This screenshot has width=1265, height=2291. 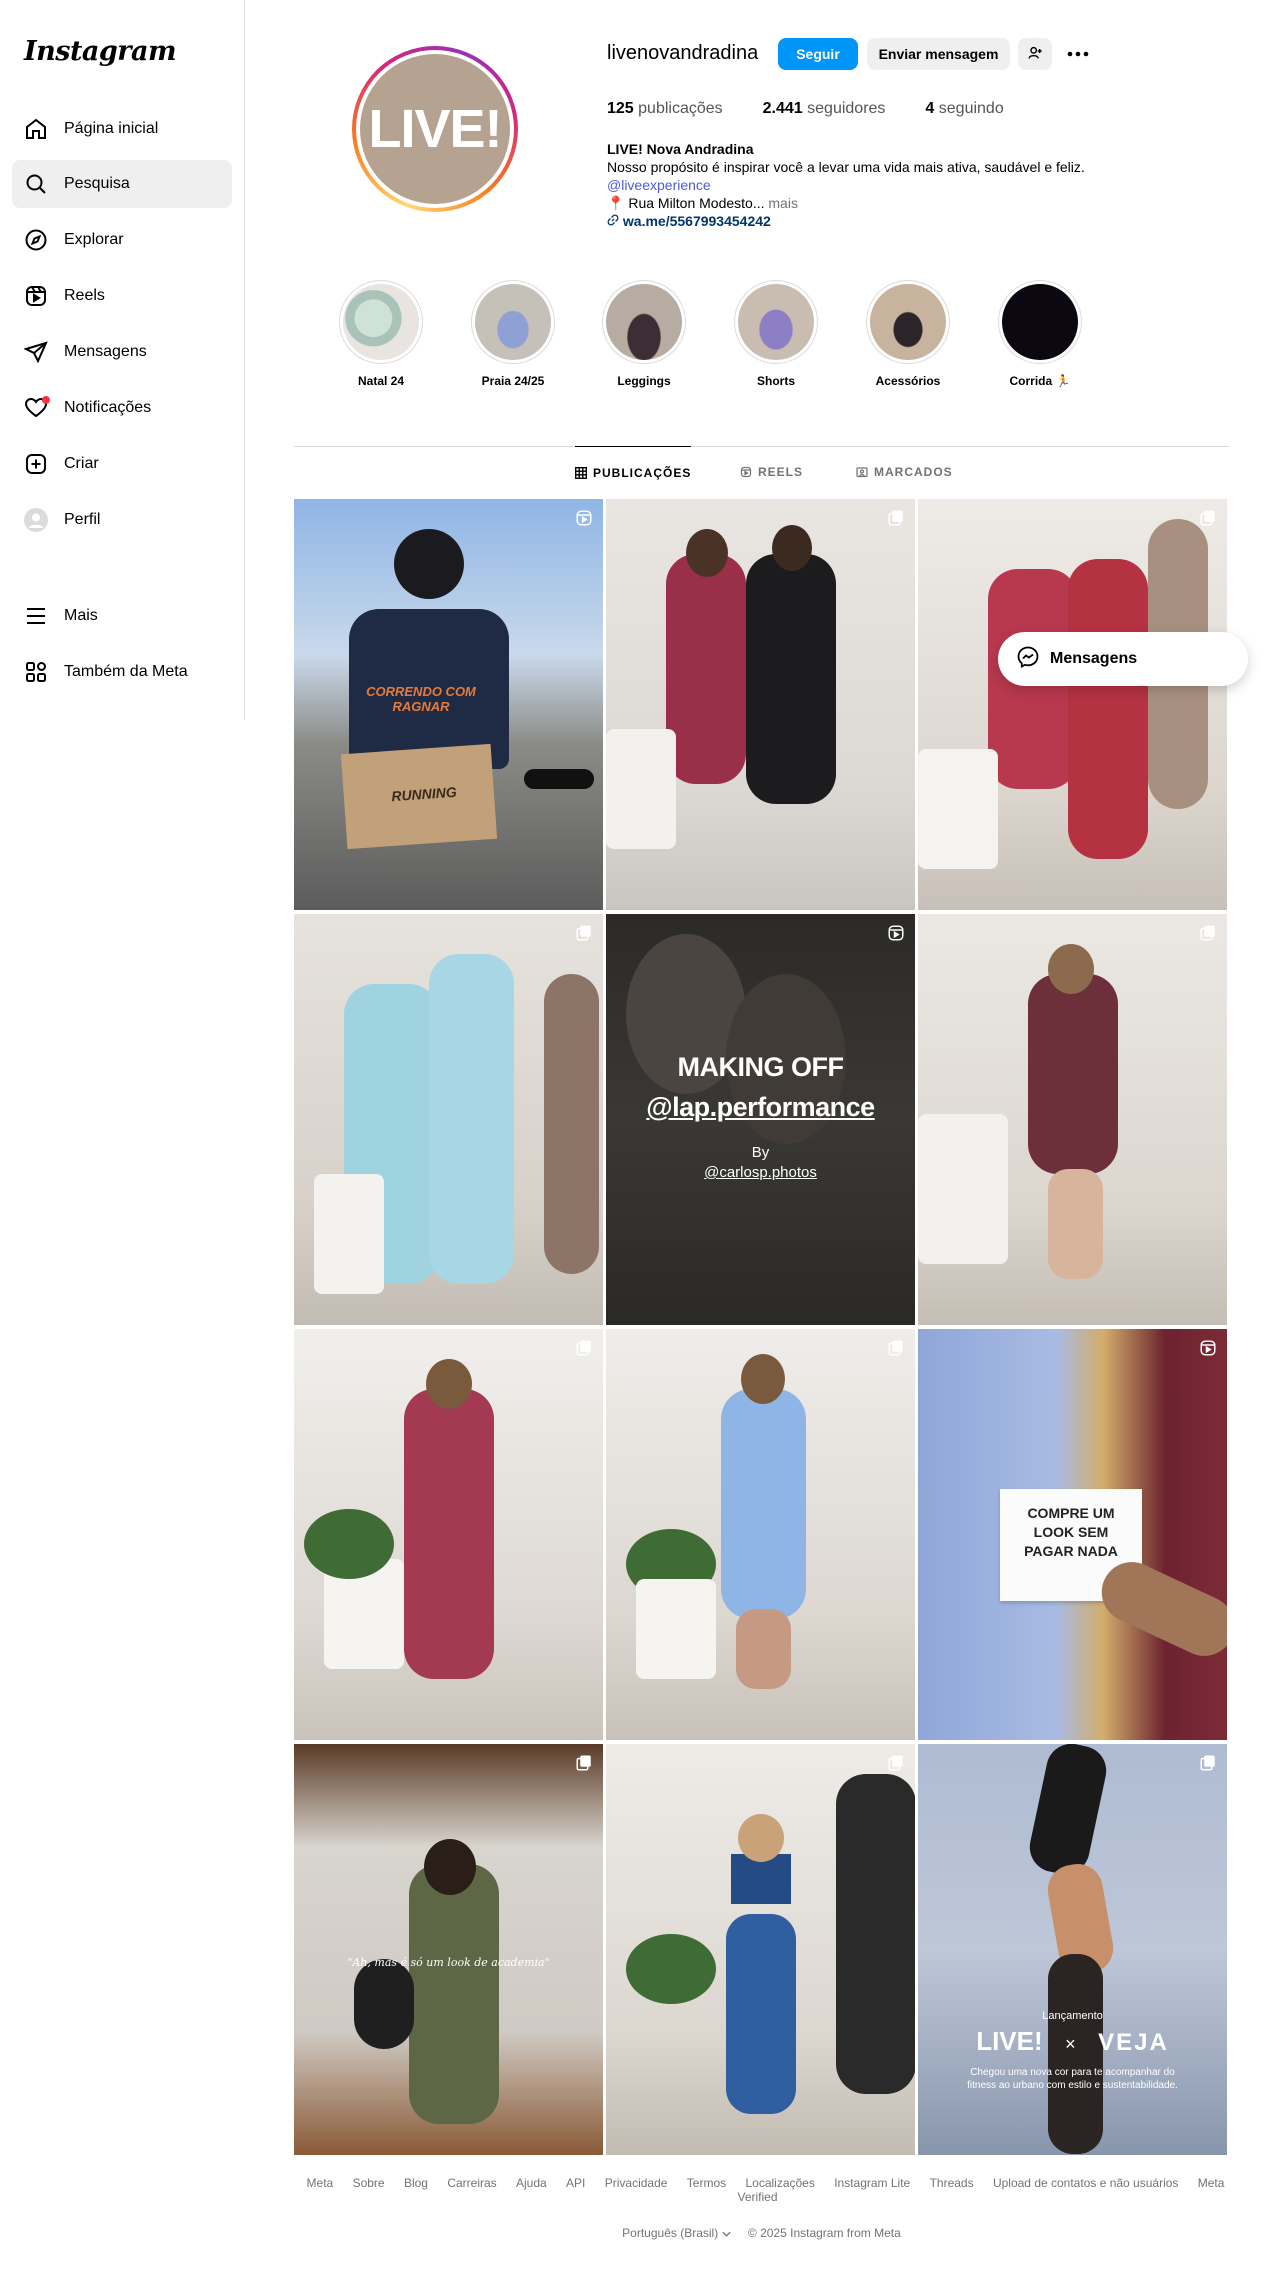 What do you see at coordinates (381, 334) in the screenshot?
I see `highlight-natal: Natal 24` at bounding box center [381, 334].